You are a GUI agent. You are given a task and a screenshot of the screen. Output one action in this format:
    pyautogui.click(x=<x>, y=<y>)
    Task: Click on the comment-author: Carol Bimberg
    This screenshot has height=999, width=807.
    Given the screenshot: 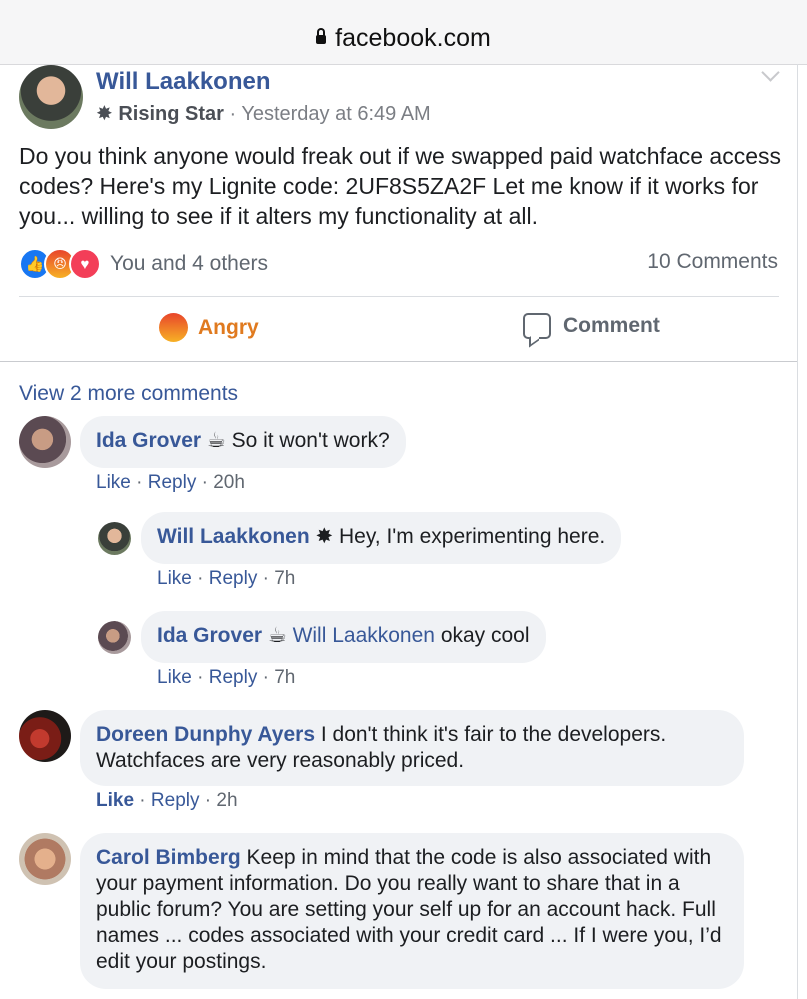 What is the action you would take?
    pyautogui.click(x=168, y=857)
    